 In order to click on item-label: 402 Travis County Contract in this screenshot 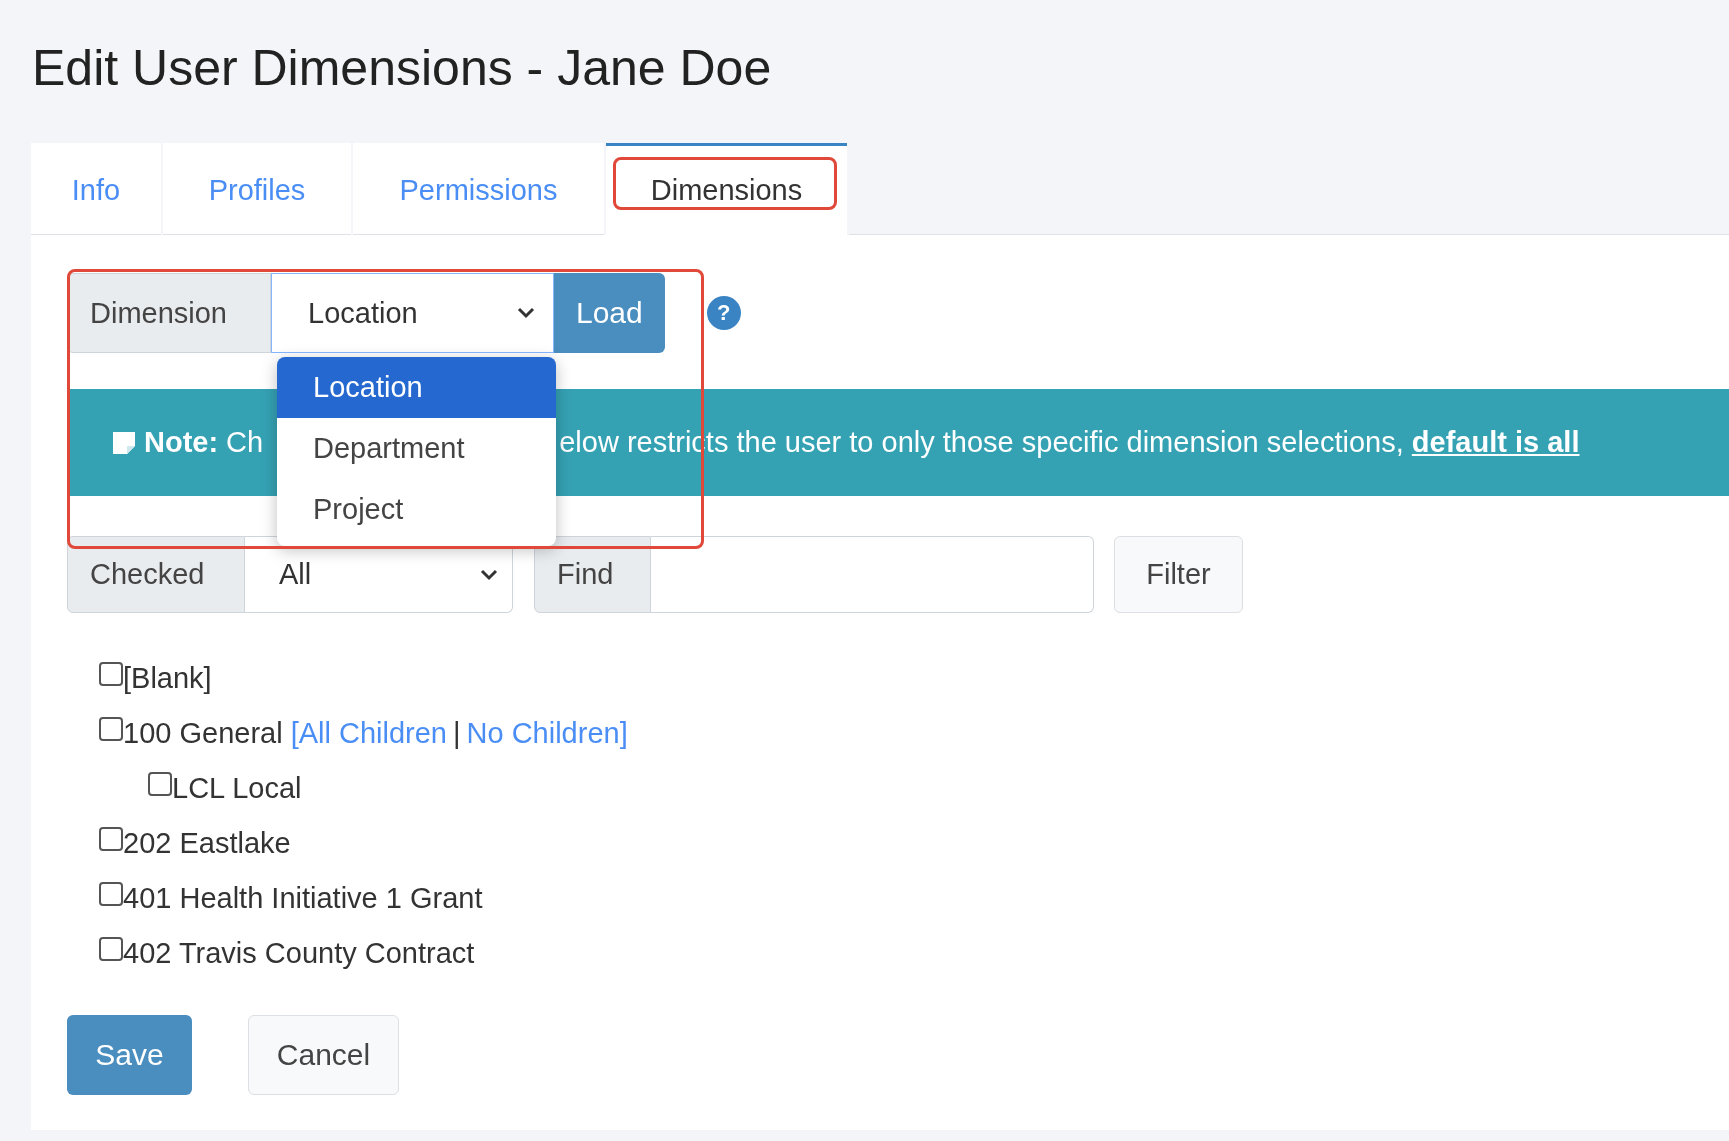, I will do `click(299, 953)`.